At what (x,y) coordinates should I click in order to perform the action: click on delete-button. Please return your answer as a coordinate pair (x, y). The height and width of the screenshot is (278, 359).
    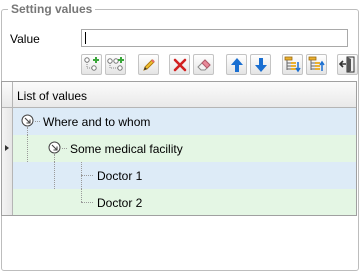
    Looking at the image, I should click on (179, 64).